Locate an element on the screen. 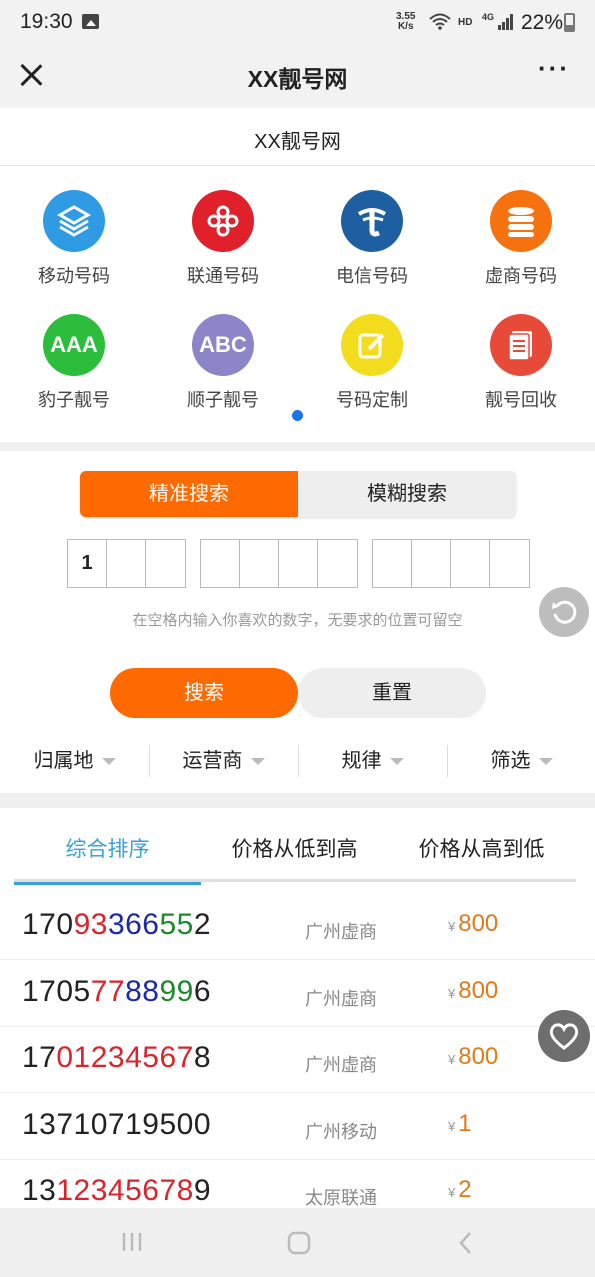 This screenshot has width=595, height=1277. listing-row: 17012345678 广州虚商 ¥800 is located at coordinates (297, 1060).